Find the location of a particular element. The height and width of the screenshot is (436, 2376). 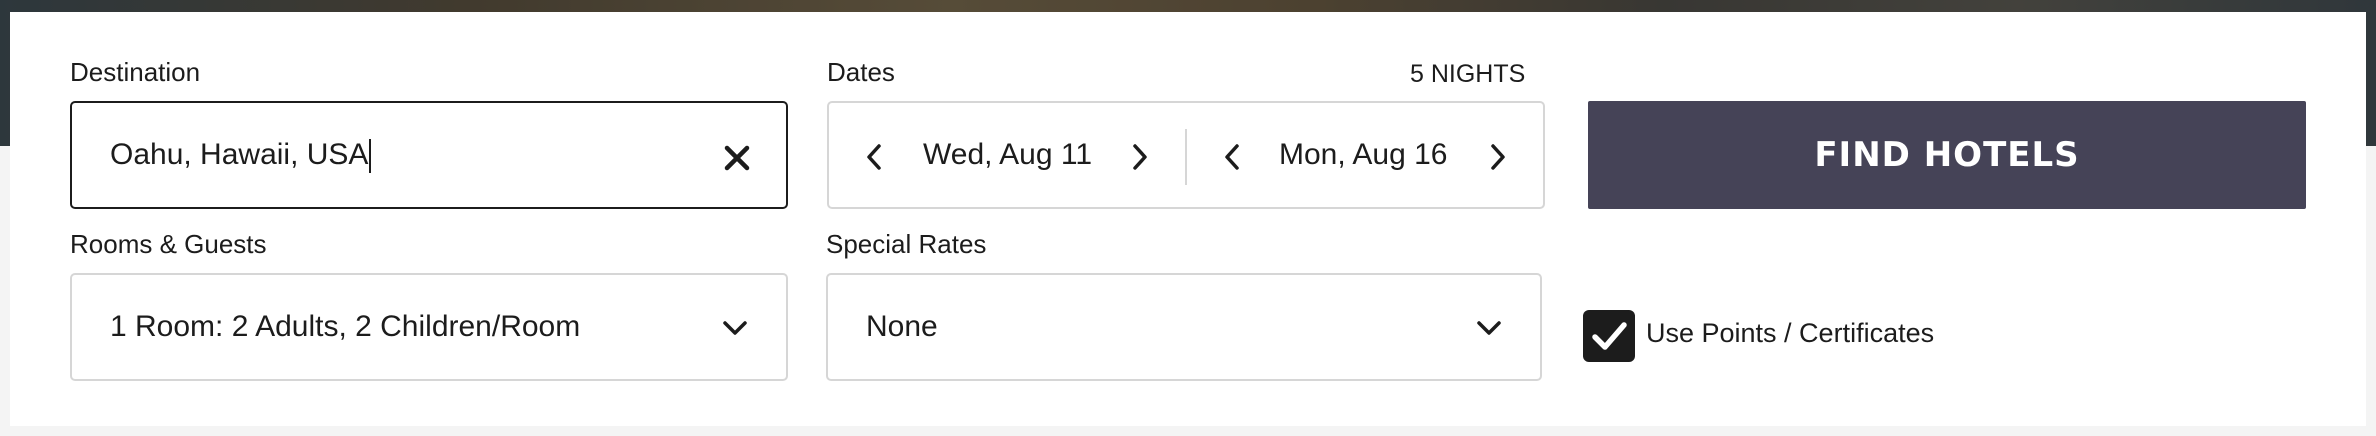

dates-picker: Wed, Aug 11 Mon, Aug 16 is located at coordinates (1186, 155).